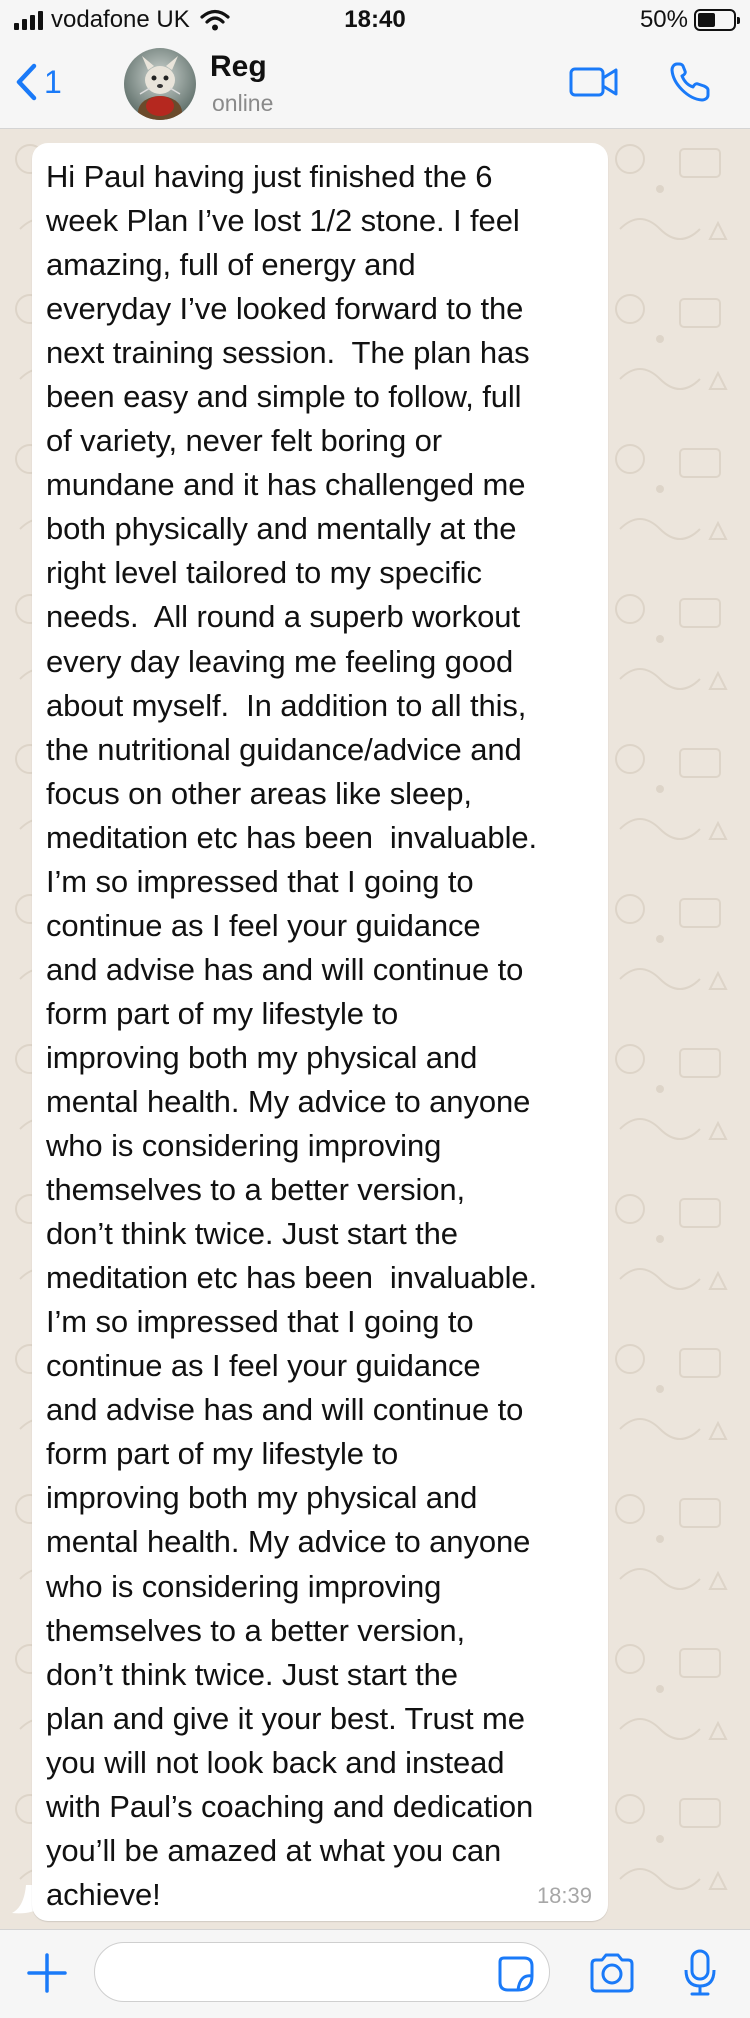 Image resolution: width=750 pixels, height=2018 pixels. I want to click on message-line: been easy and simple to follow, full, so click(284, 397).